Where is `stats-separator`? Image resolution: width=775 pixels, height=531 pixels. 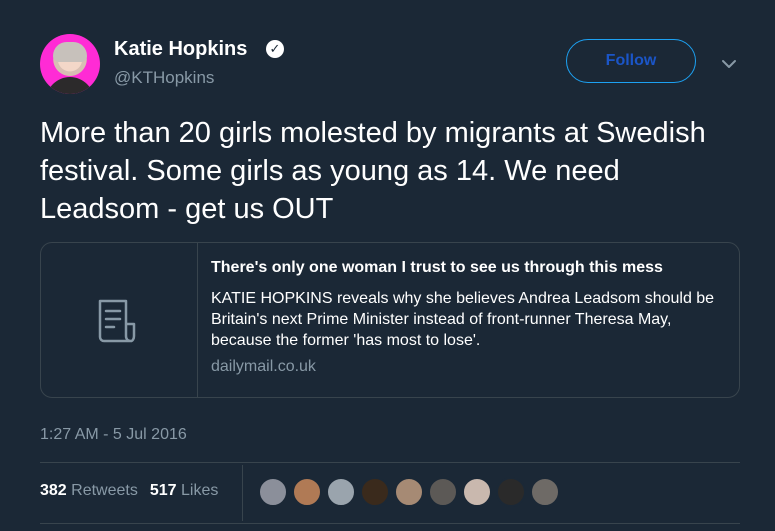
stats-separator is located at coordinates (242, 493).